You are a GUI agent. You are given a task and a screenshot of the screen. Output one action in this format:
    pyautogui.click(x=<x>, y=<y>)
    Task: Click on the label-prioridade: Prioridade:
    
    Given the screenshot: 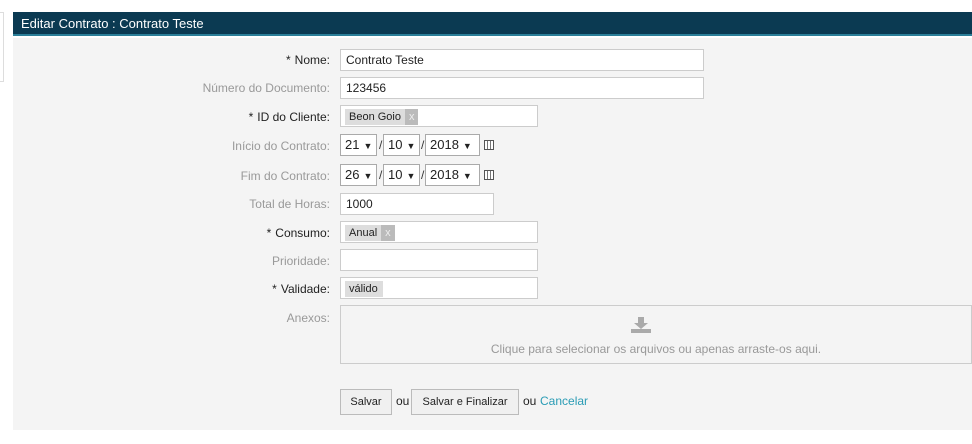 What is the action you would take?
    pyautogui.click(x=300, y=261)
    